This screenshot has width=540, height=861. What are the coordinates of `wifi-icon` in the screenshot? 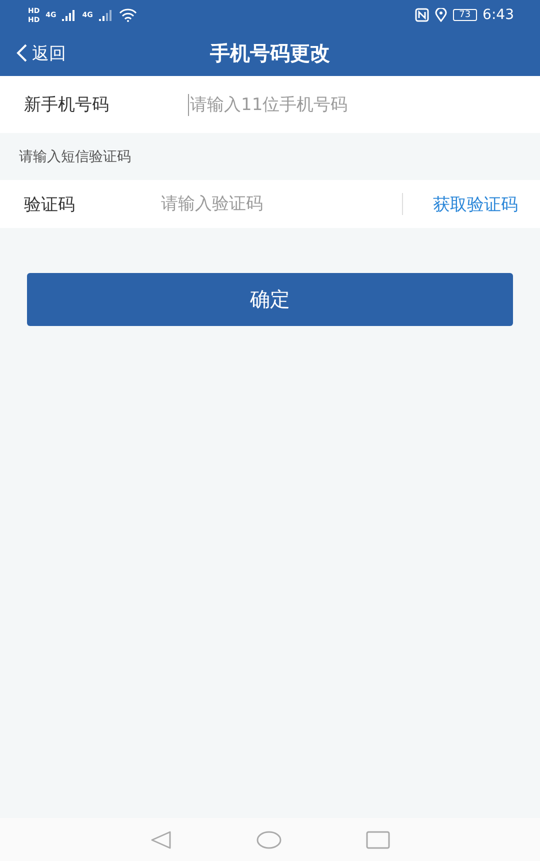 It's located at (127, 15).